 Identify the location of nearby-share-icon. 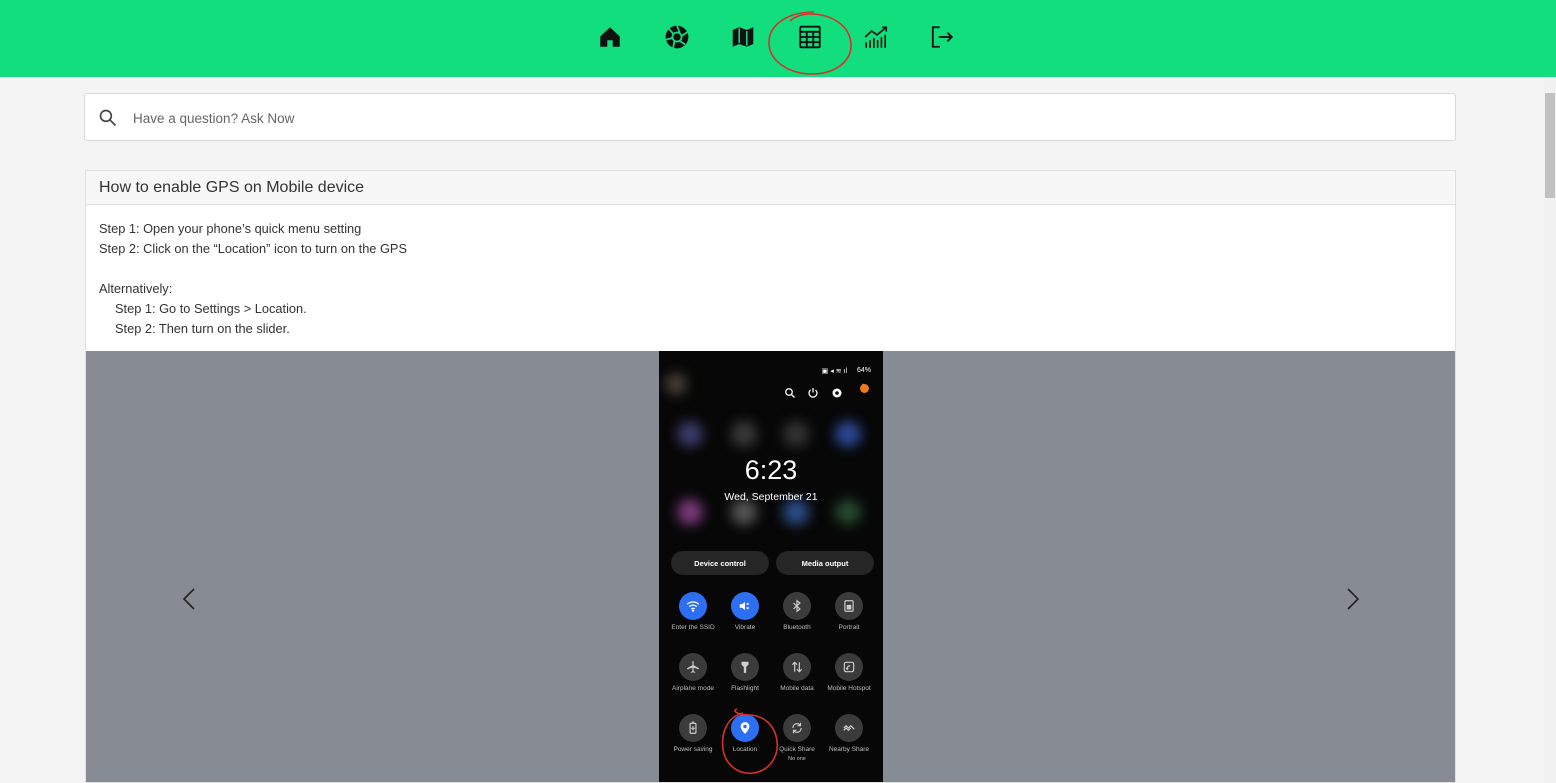
(849, 728).